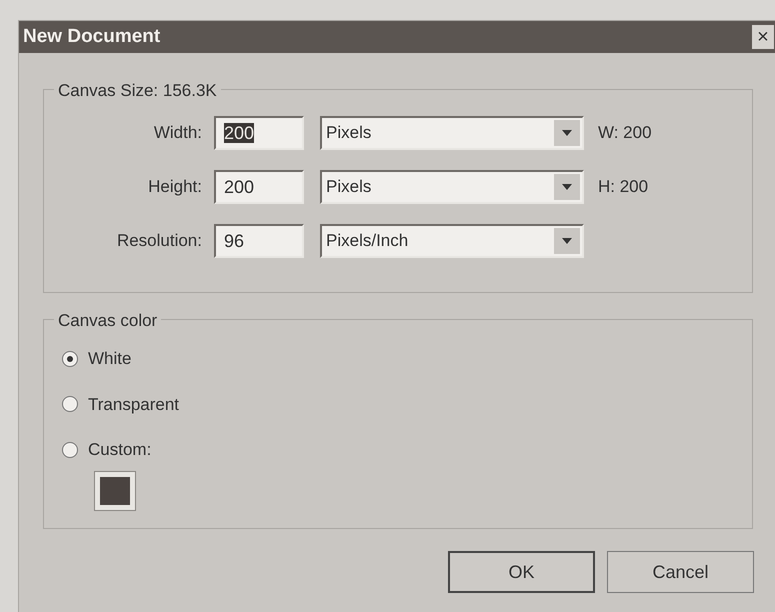 This screenshot has width=775, height=612. Describe the element at coordinates (115, 490) in the screenshot. I see `color-swatch-button` at that location.